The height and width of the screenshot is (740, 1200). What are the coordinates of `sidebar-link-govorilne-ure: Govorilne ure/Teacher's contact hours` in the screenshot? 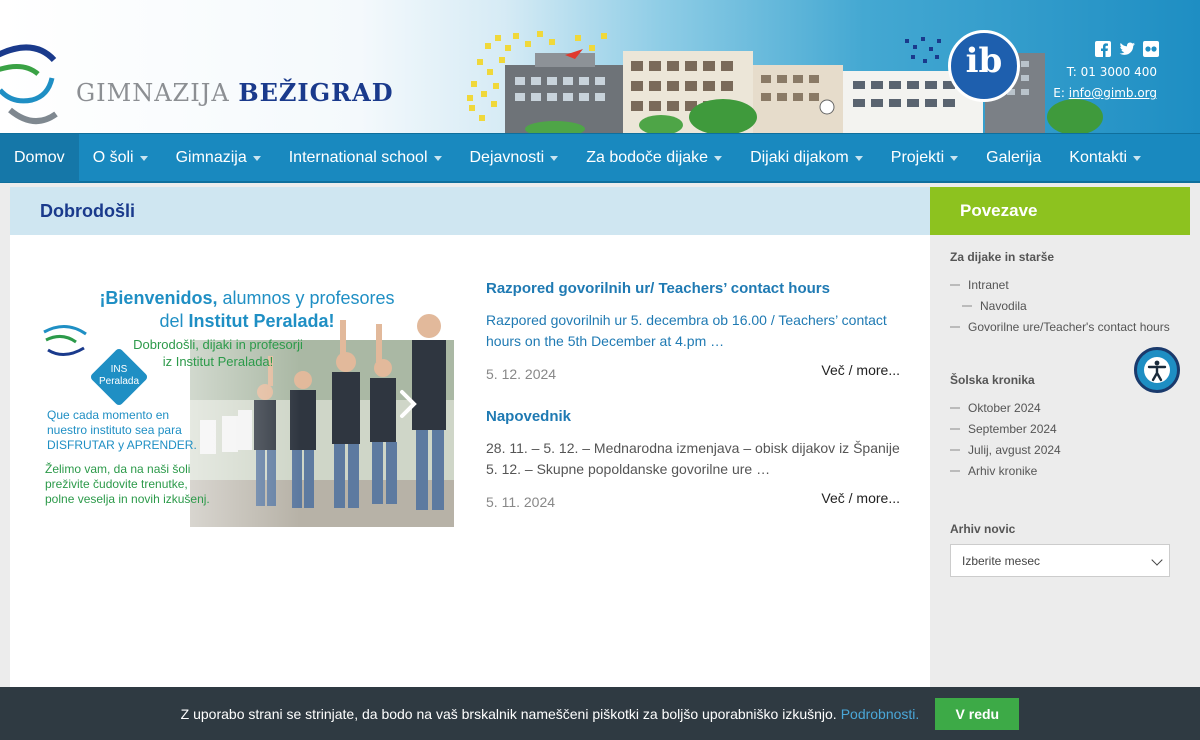 It's located at (1060, 327).